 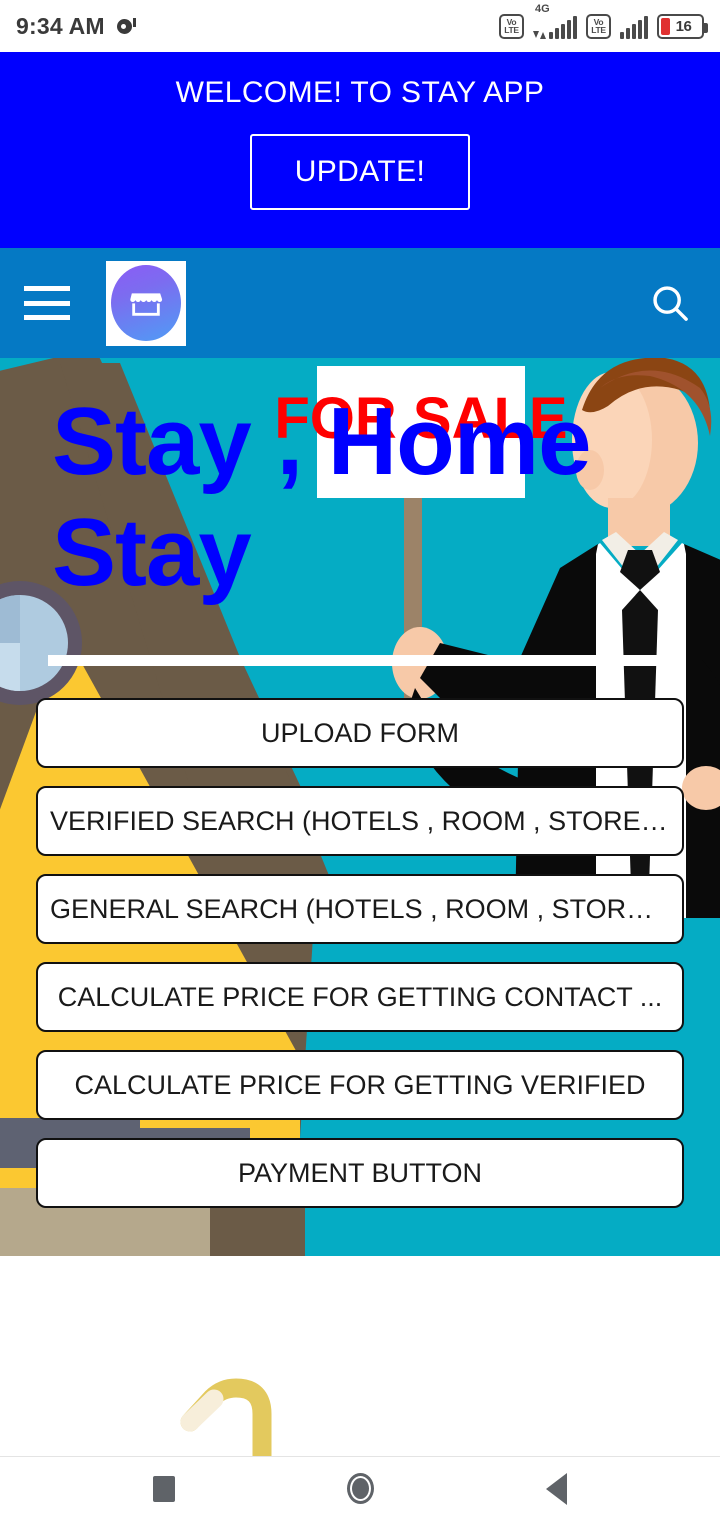 I want to click on status-bar-left: 9:34 AM, so click(x=76, y=26).